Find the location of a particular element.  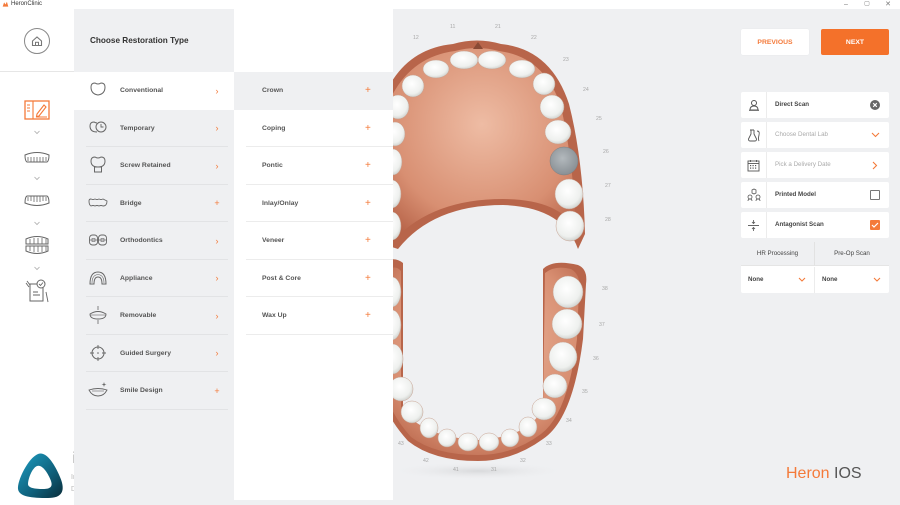

subtype-inlay-onlay: Inlay/Onlay + is located at coordinates (313, 203).